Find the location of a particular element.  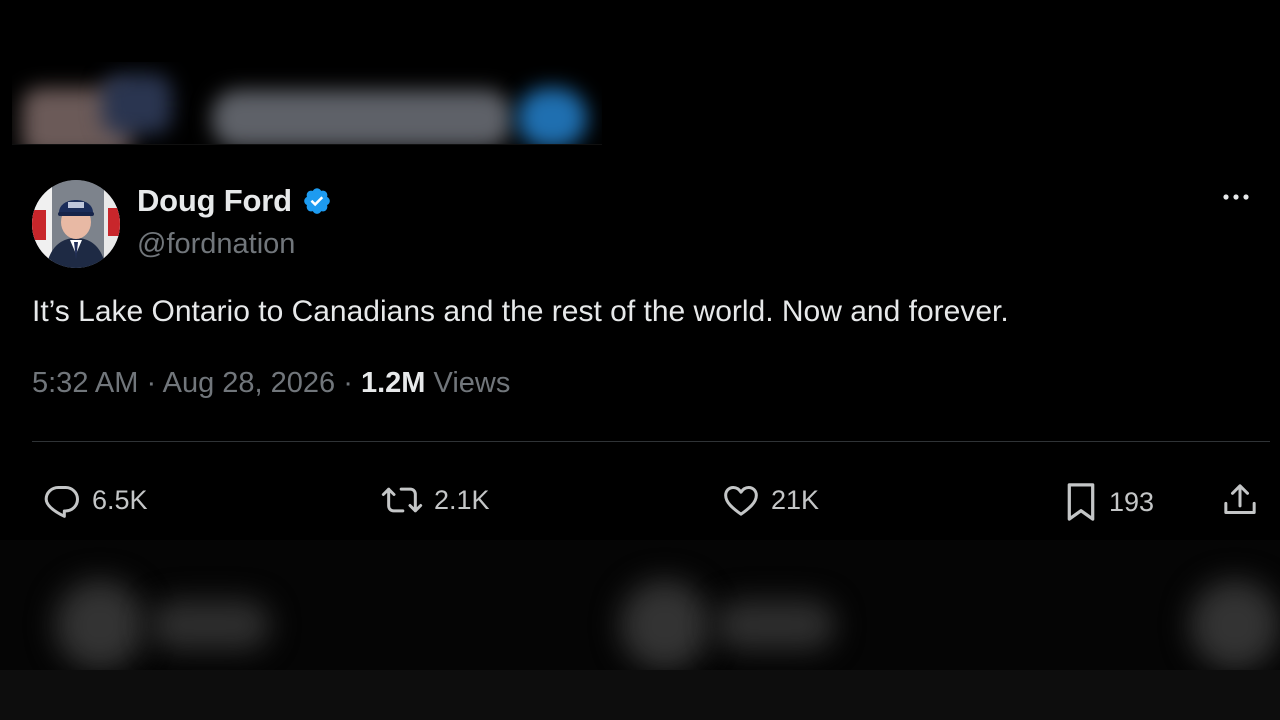

reply-count: 6.5K is located at coordinates (120, 499).